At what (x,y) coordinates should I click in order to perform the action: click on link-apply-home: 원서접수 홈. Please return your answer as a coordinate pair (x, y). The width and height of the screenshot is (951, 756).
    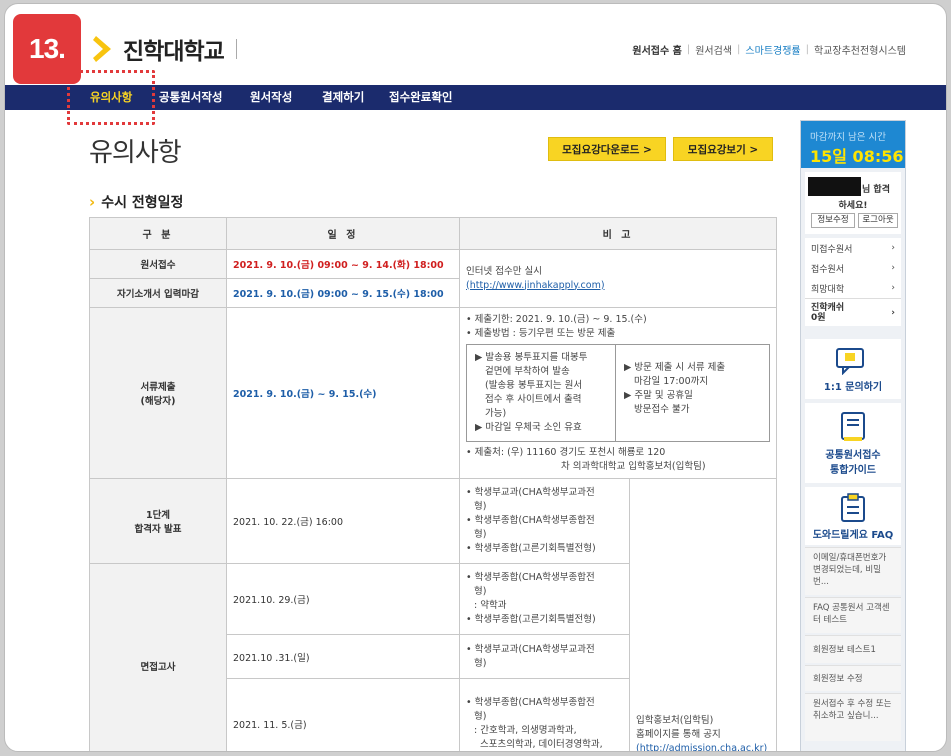
    Looking at the image, I should click on (656, 49).